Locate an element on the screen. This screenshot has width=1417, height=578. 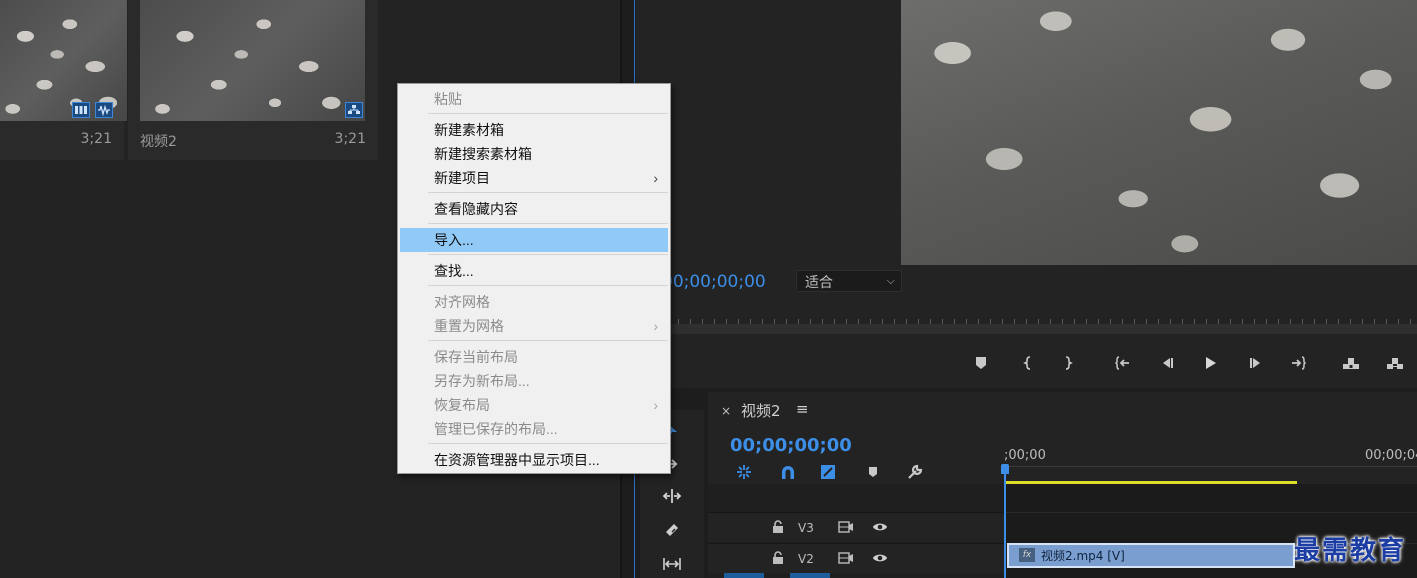
menu-item-reset-to-grid: 重置为网格 › is located at coordinates (534, 326).